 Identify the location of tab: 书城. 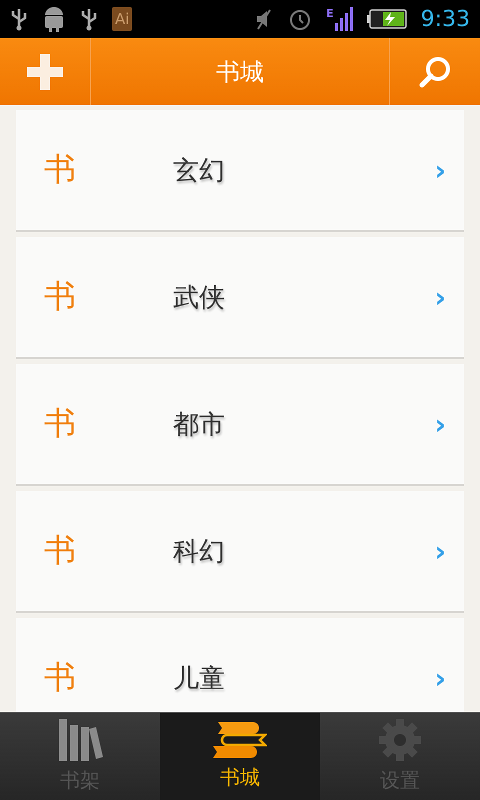
(240, 756).